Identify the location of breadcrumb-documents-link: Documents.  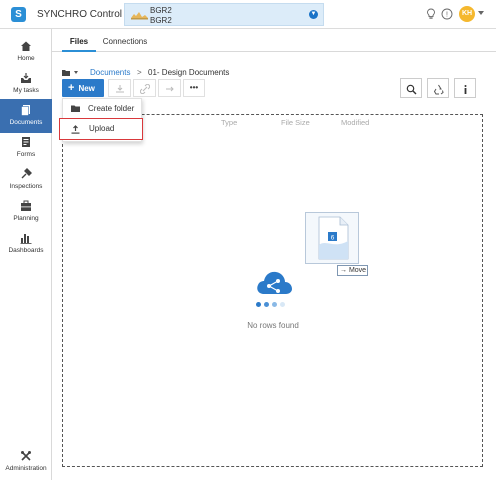
(110, 72).